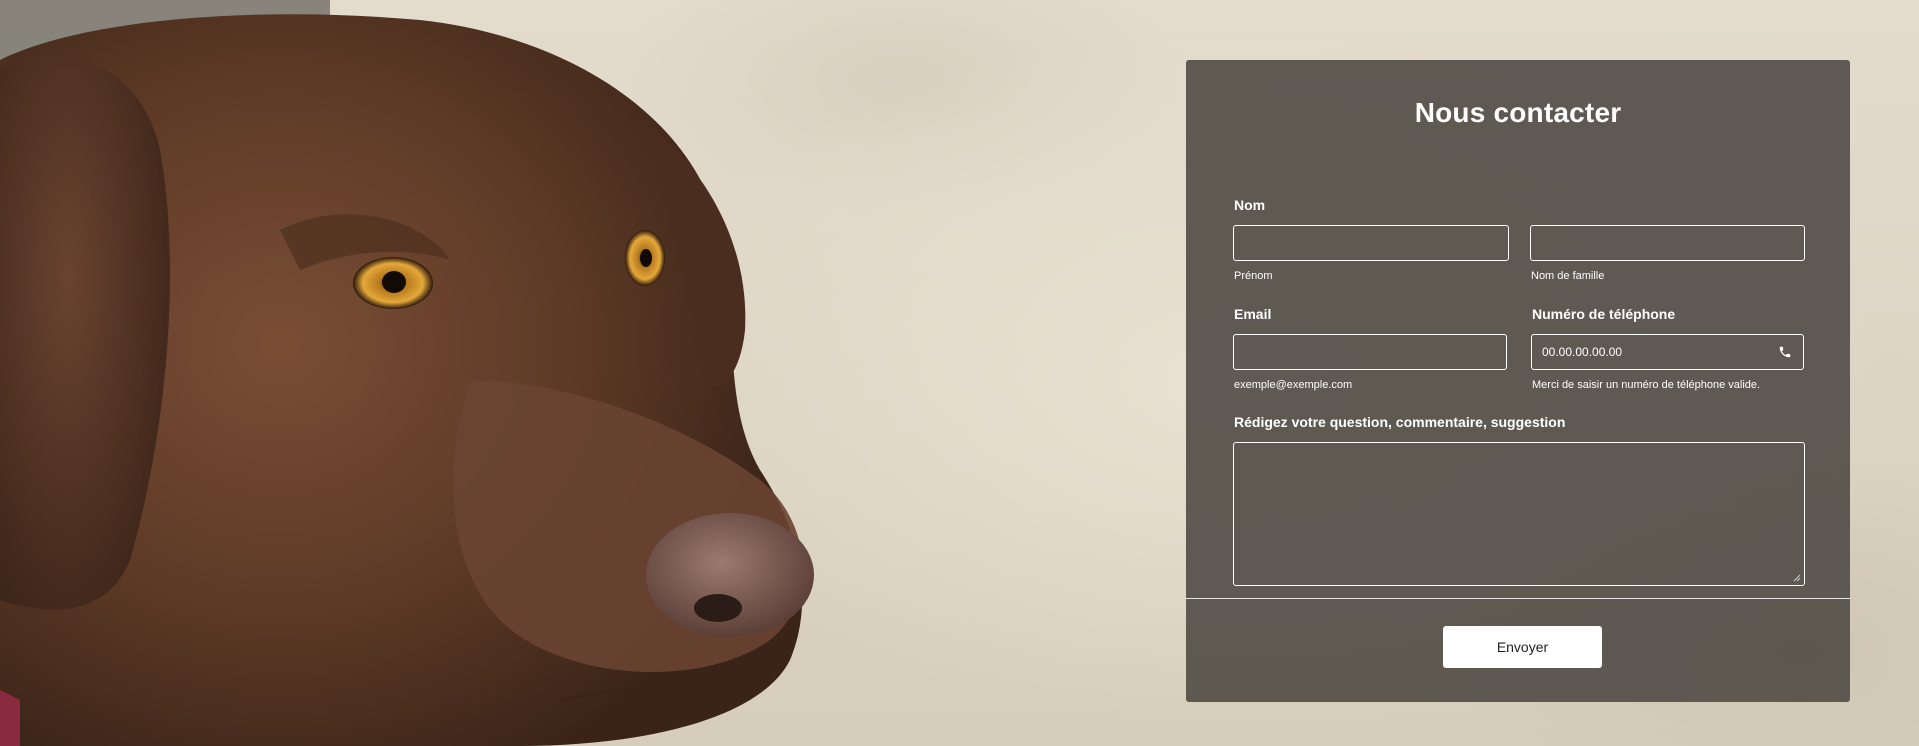 This screenshot has width=1919, height=746. What do you see at coordinates (1518, 598) in the screenshot?
I see `form-divider` at bounding box center [1518, 598].